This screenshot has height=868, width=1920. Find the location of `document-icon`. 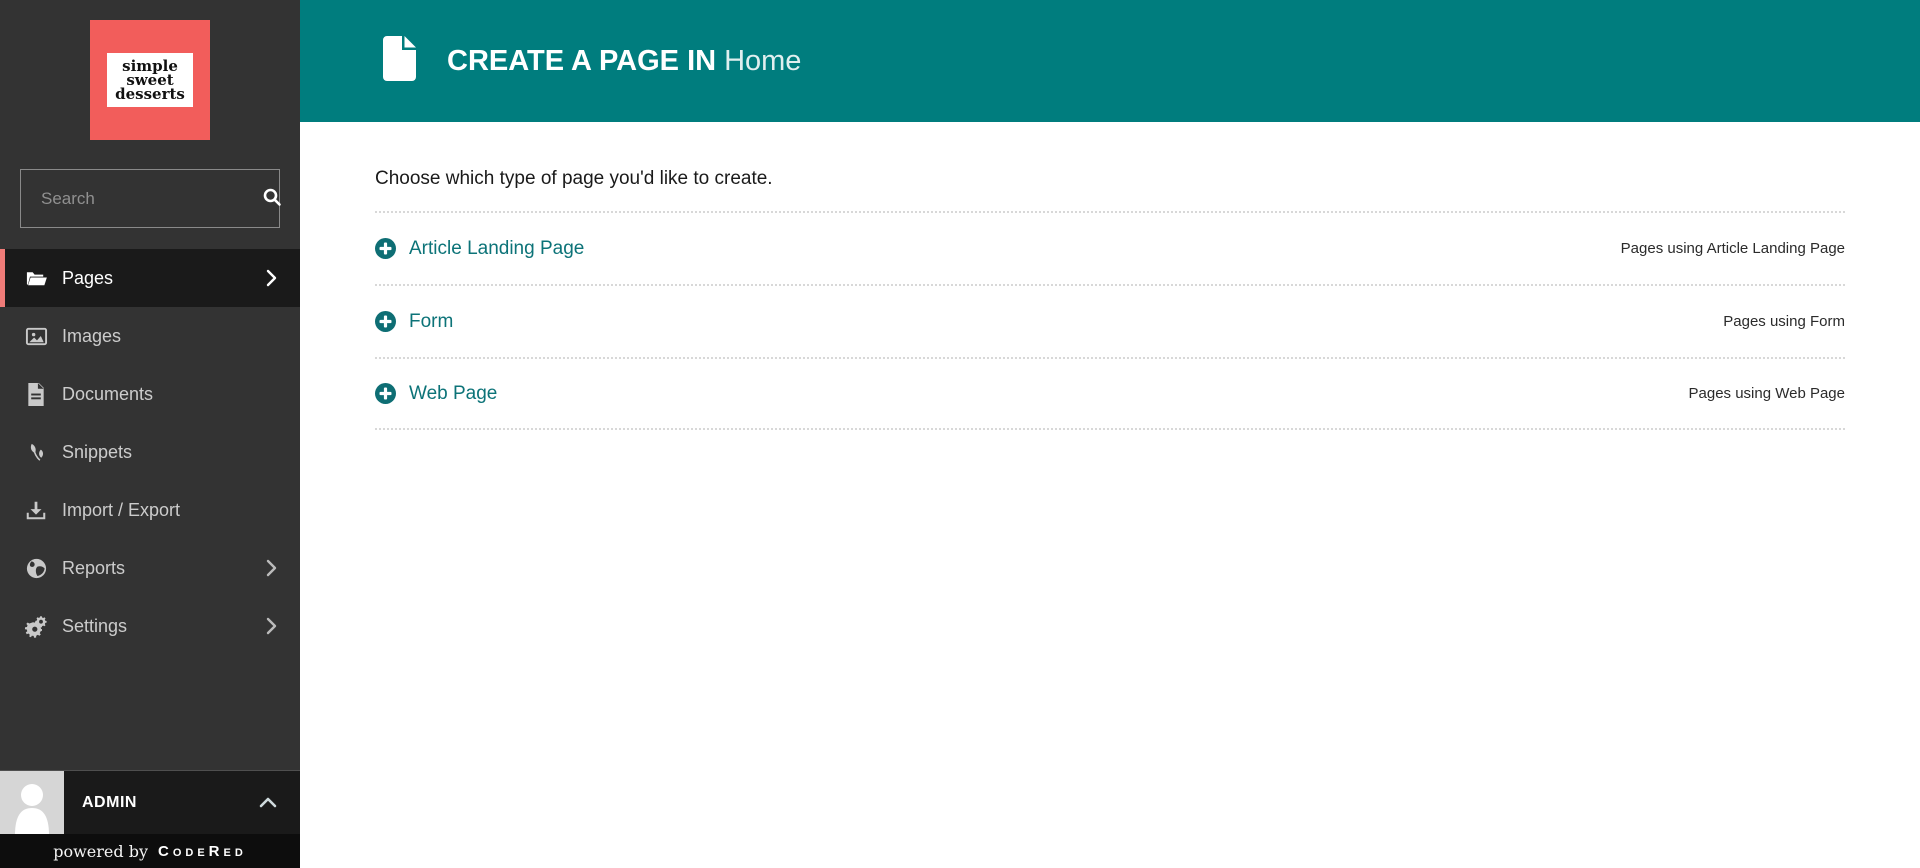

document-icon is located at coordinates (36, 394).